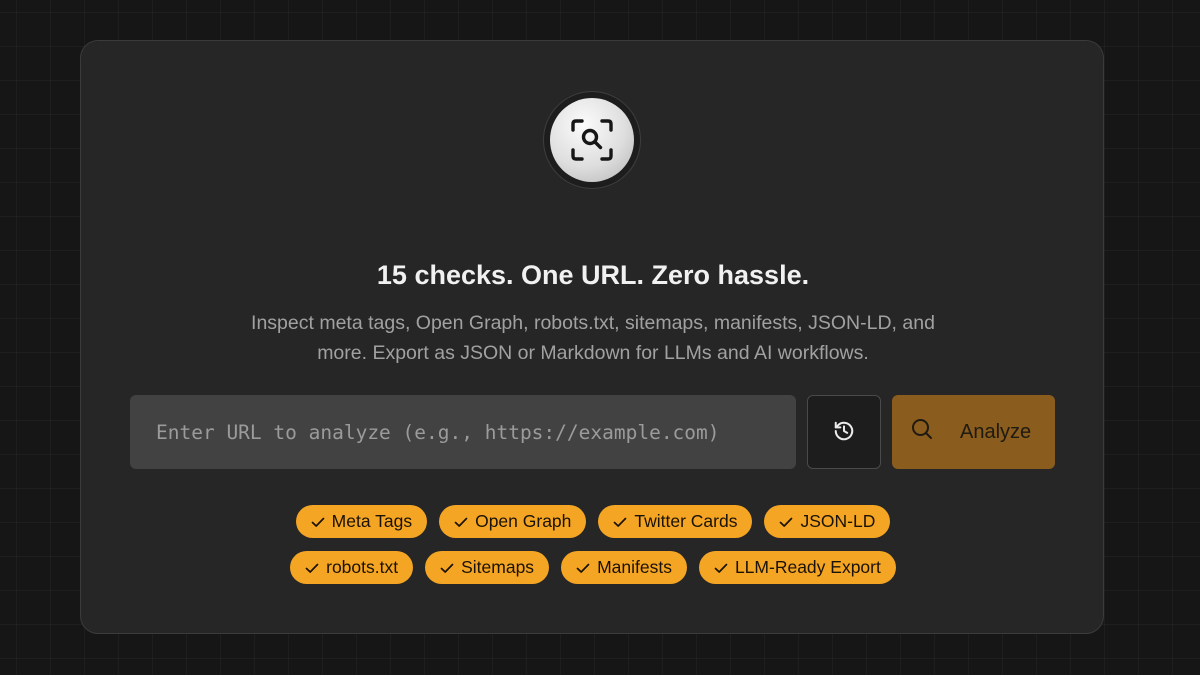 The height and width of the screenshot is (675, 1200). I want to click on feature-chip-robots-txt: robots.txt, so click(352, 567).